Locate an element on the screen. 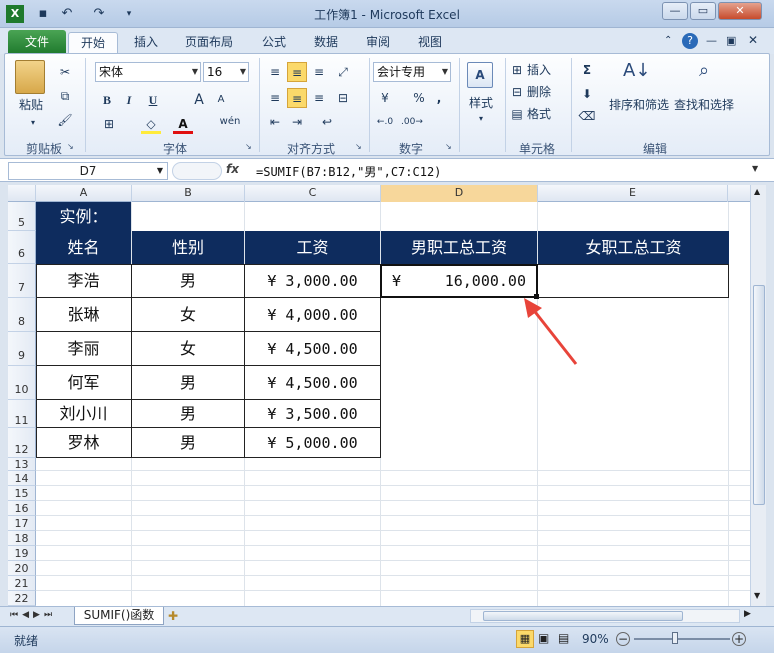 This screenshot has width=774, height=653. scroll-right-icon: ▶ is located at coordinates (747, 614).